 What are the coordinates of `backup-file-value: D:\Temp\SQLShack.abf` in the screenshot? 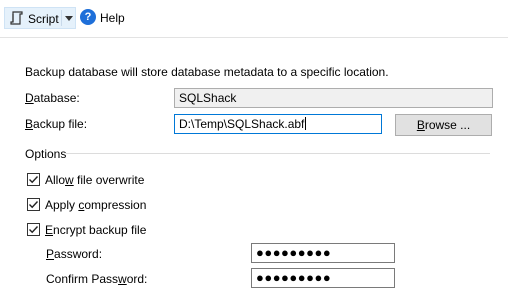 It's located at (242, 124).